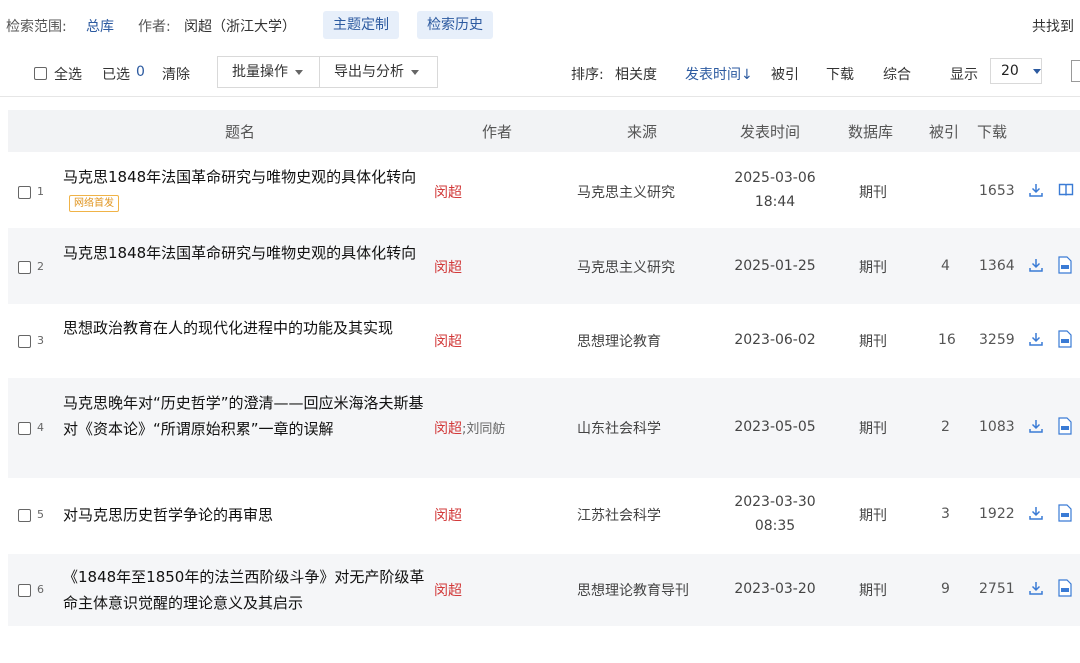 Image resolution: width=1080 pixels, height=663 pixels. Describe the element at coordinates (775, 589) in the screenshot. I see `row-date-day: 2023-03-20` at that location.